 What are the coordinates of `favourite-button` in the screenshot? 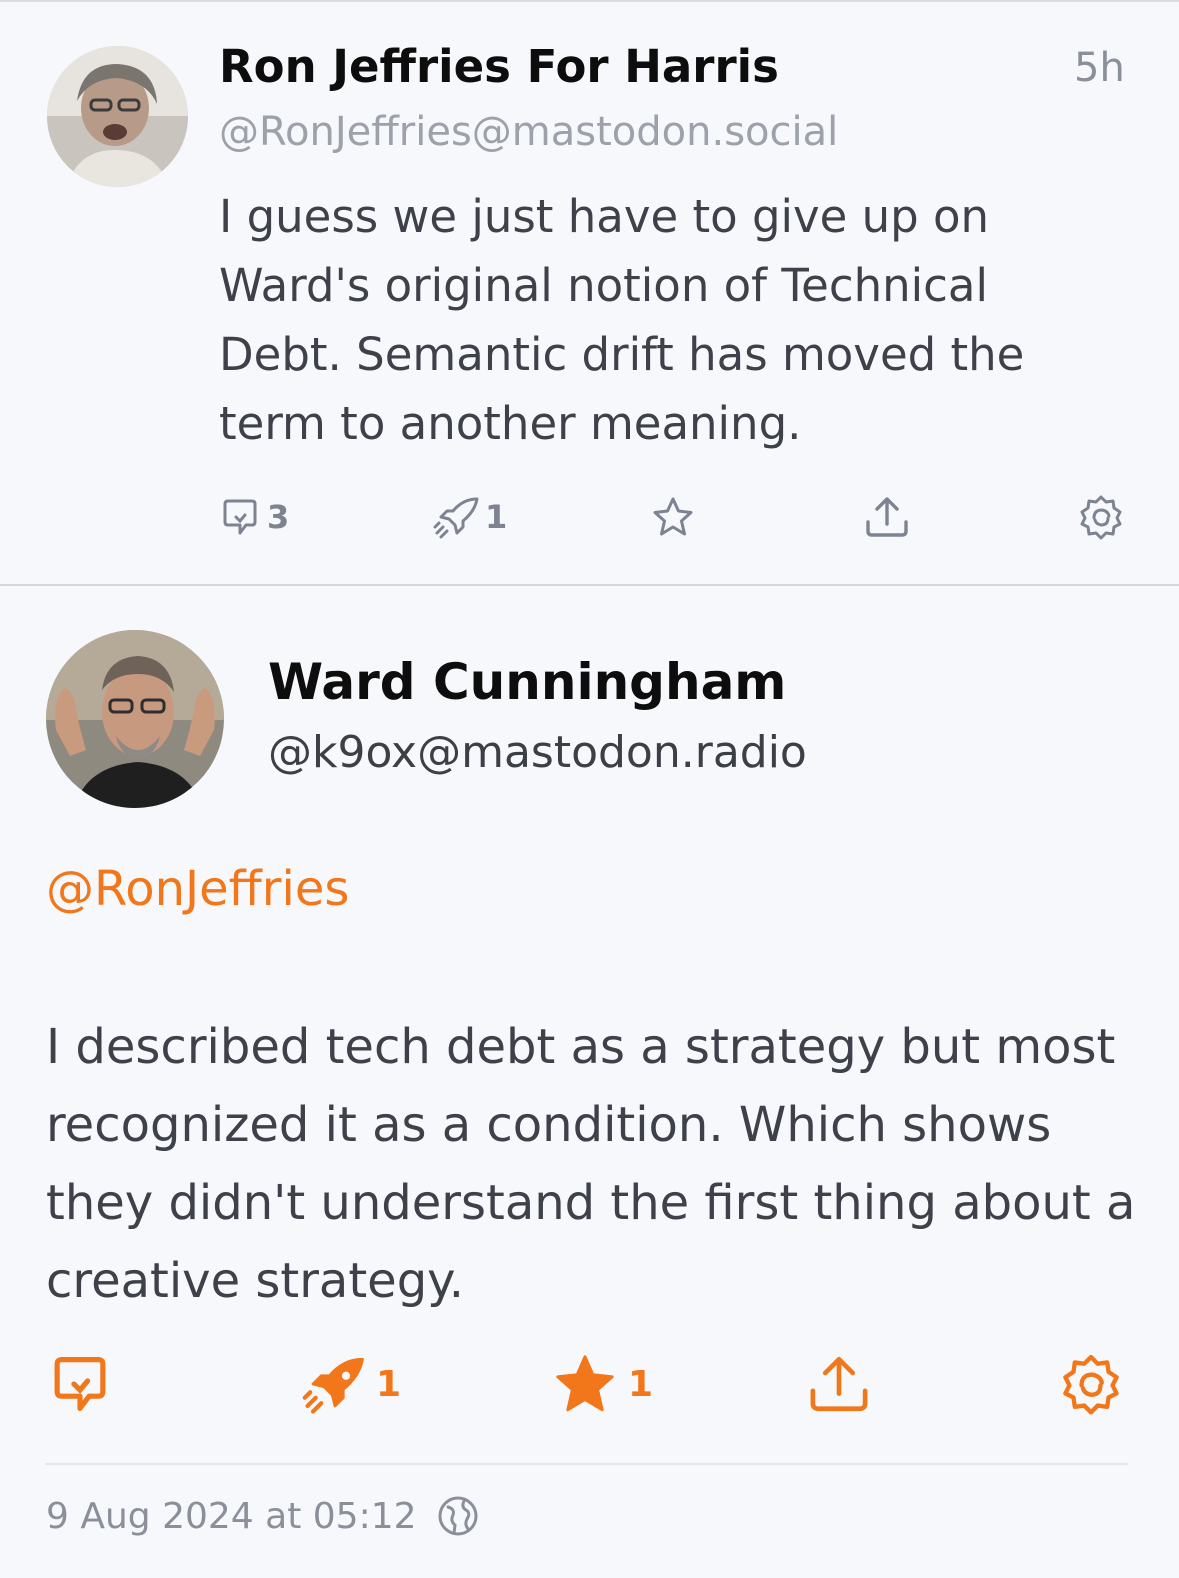 It's located at (673, 517).